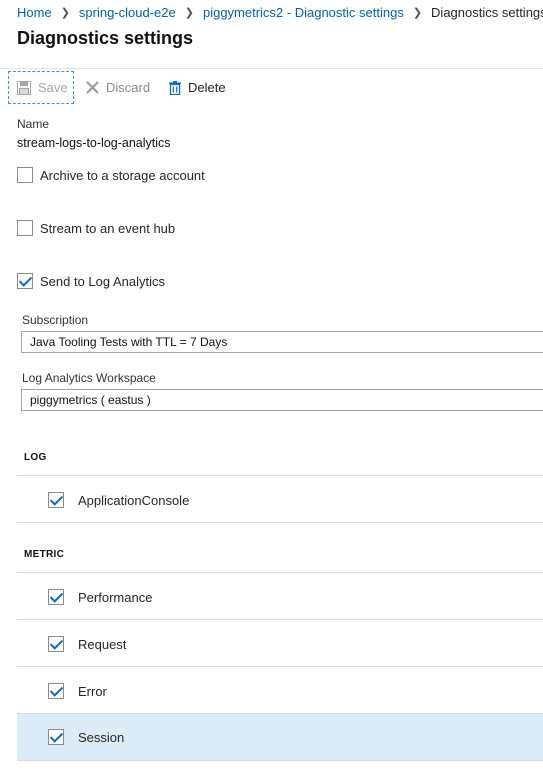 The width and height of the screenshot is (543, 773). What do you see at coordinates (487, 12) in the screenshot?
I see `breadcrumb-current: Diagnostics settings` at bounding box center [487, 12].